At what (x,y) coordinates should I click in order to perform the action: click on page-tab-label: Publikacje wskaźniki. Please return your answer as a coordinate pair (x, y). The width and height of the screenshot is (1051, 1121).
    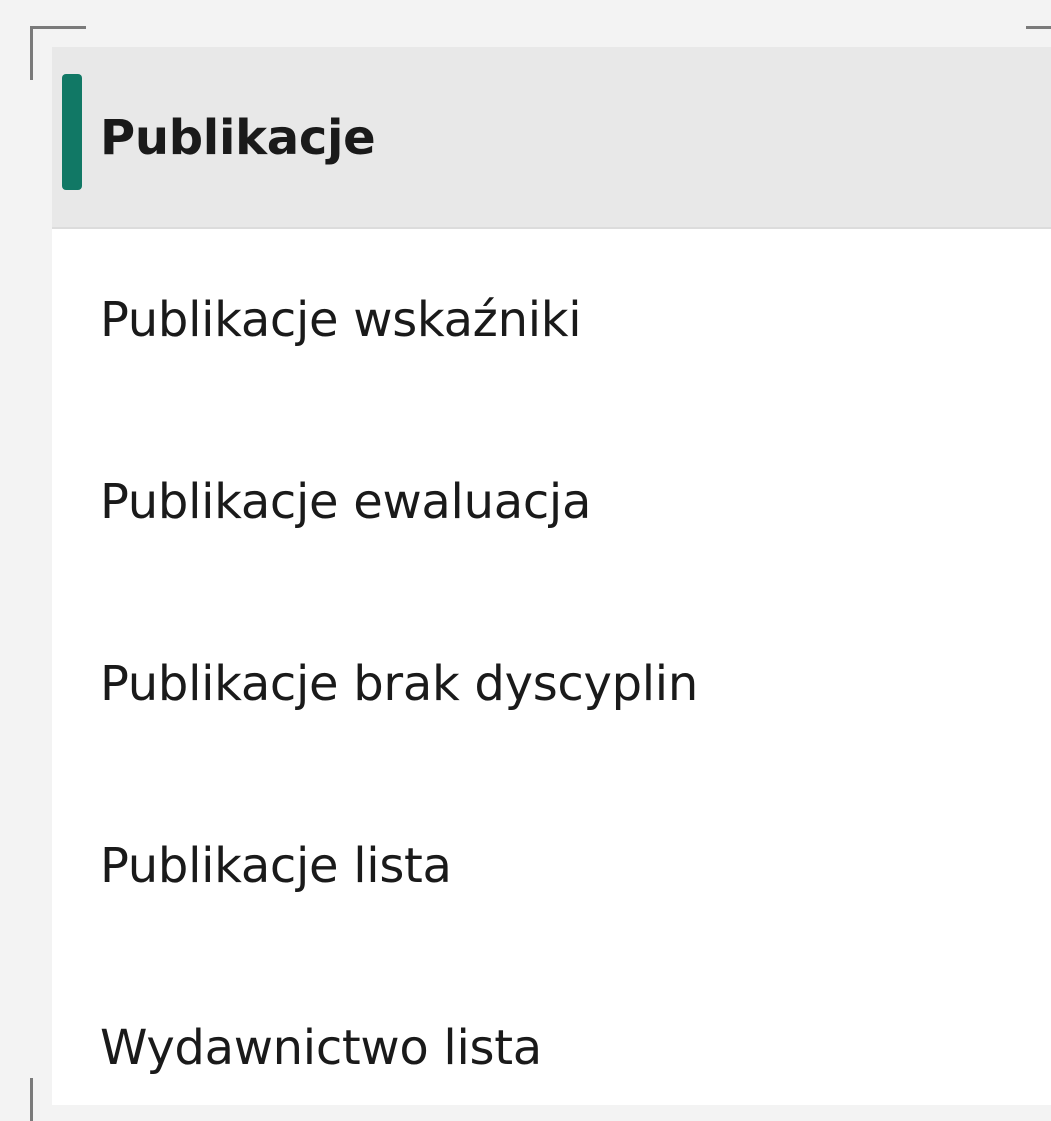
    Looking at the image, I should click on (341, 320).